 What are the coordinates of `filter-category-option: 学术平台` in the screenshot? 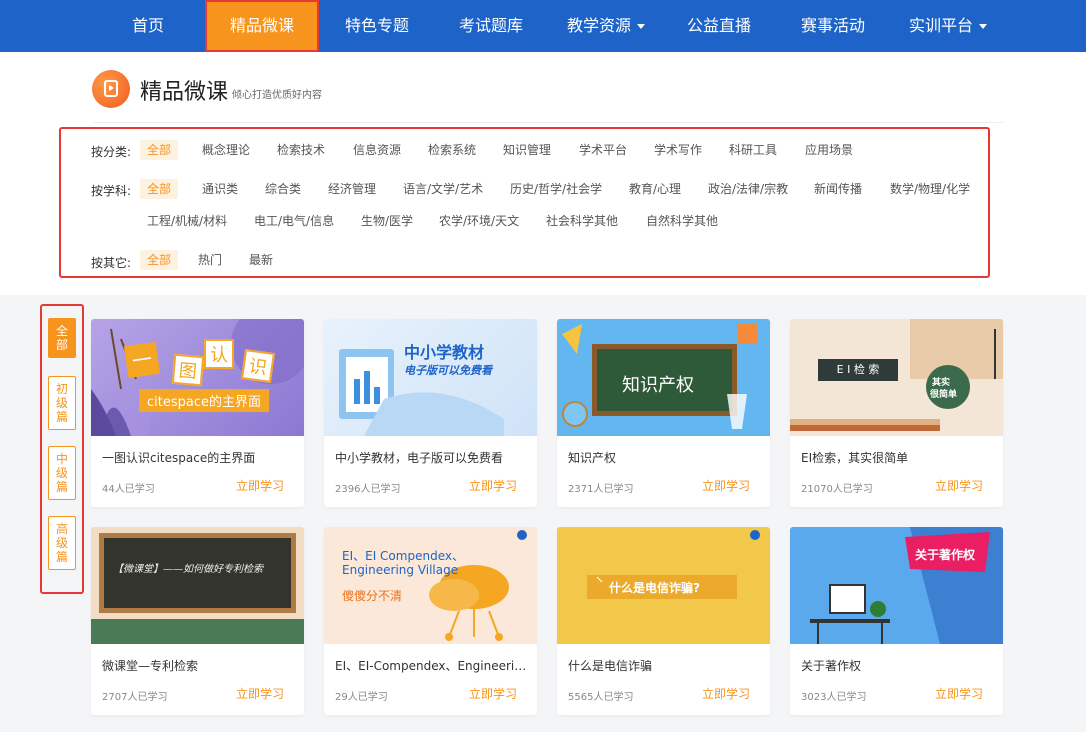 It's located at (603, 150).